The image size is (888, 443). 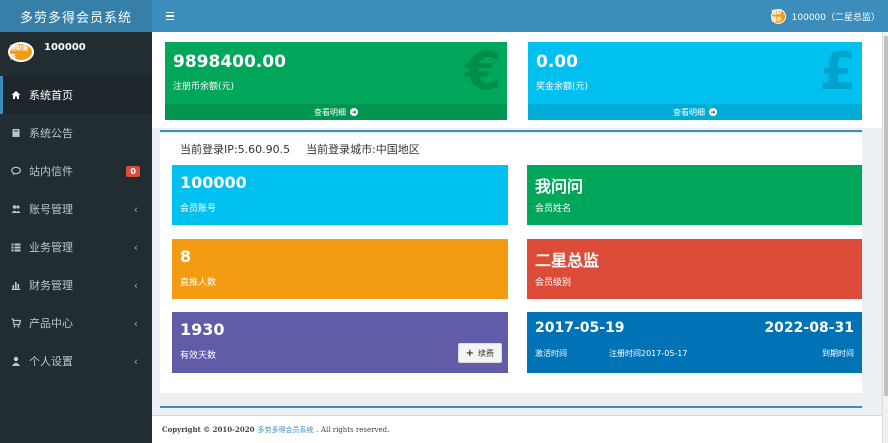 I want to click on user-menu-label: 100000（二星总监）, so click(x=835, y=17).